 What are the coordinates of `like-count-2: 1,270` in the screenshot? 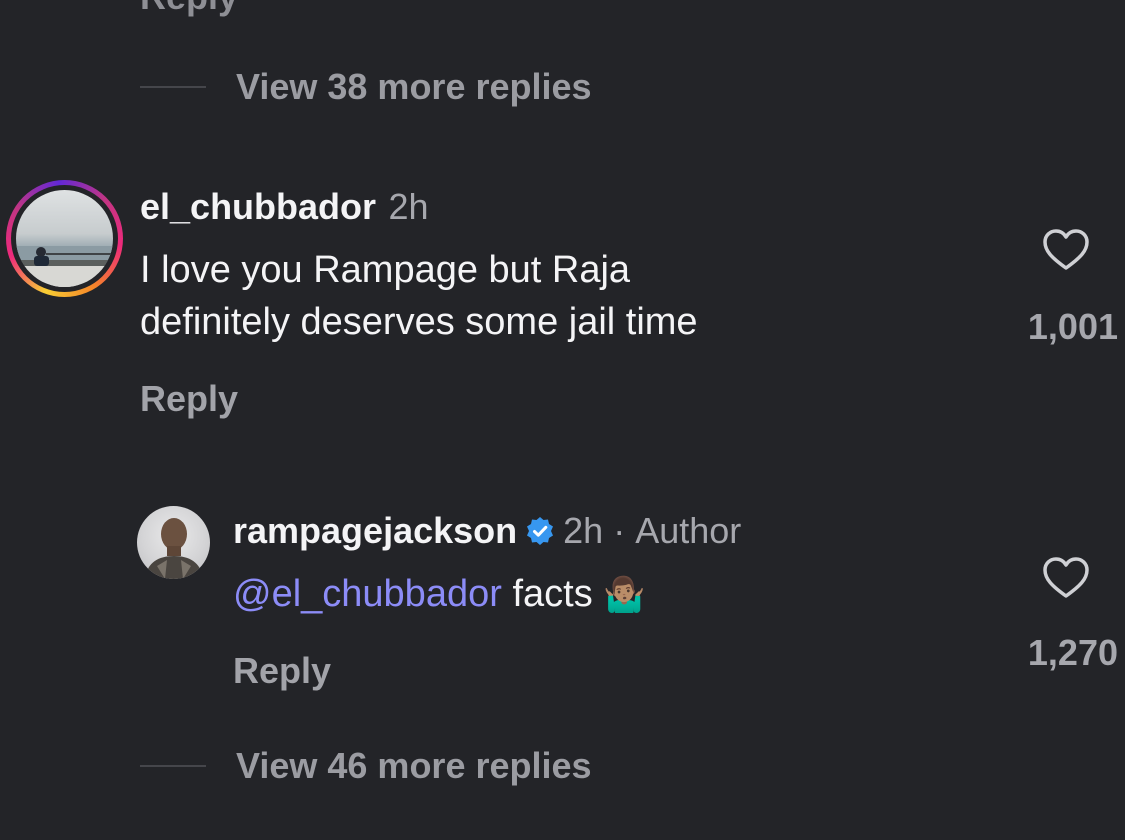 It's located at (1072, 652).